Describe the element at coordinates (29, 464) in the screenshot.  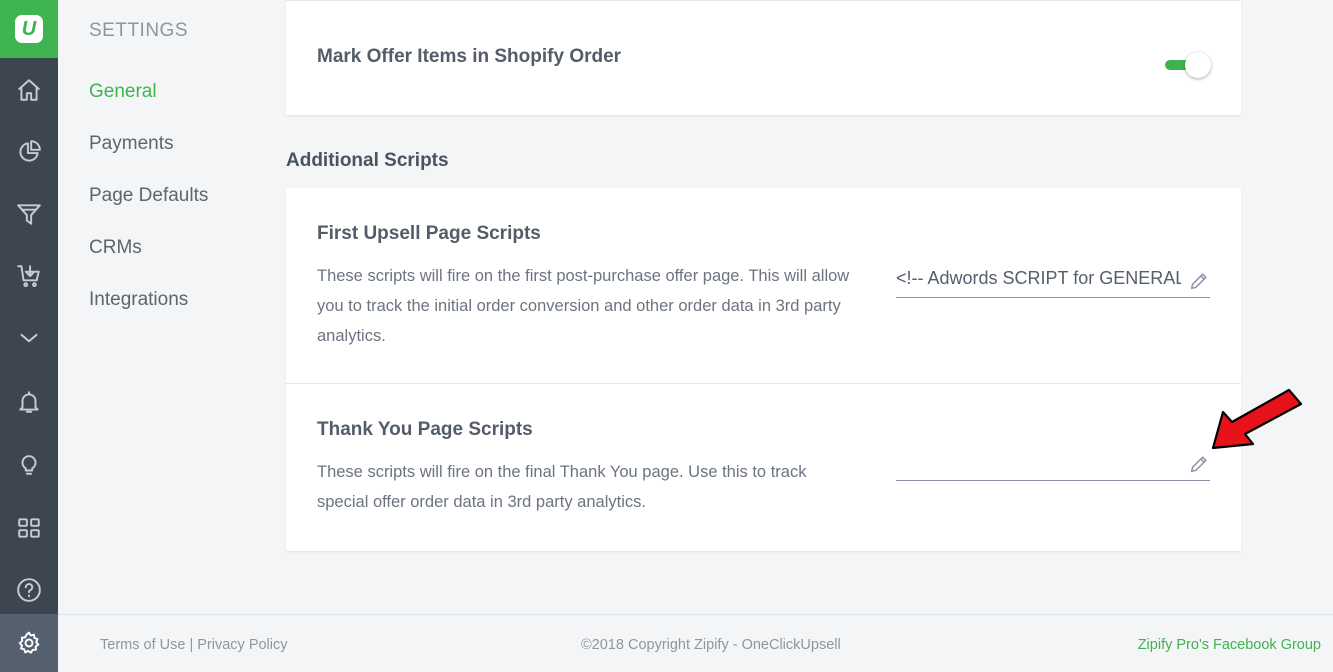
I see `lightbulb-icon` at that location.